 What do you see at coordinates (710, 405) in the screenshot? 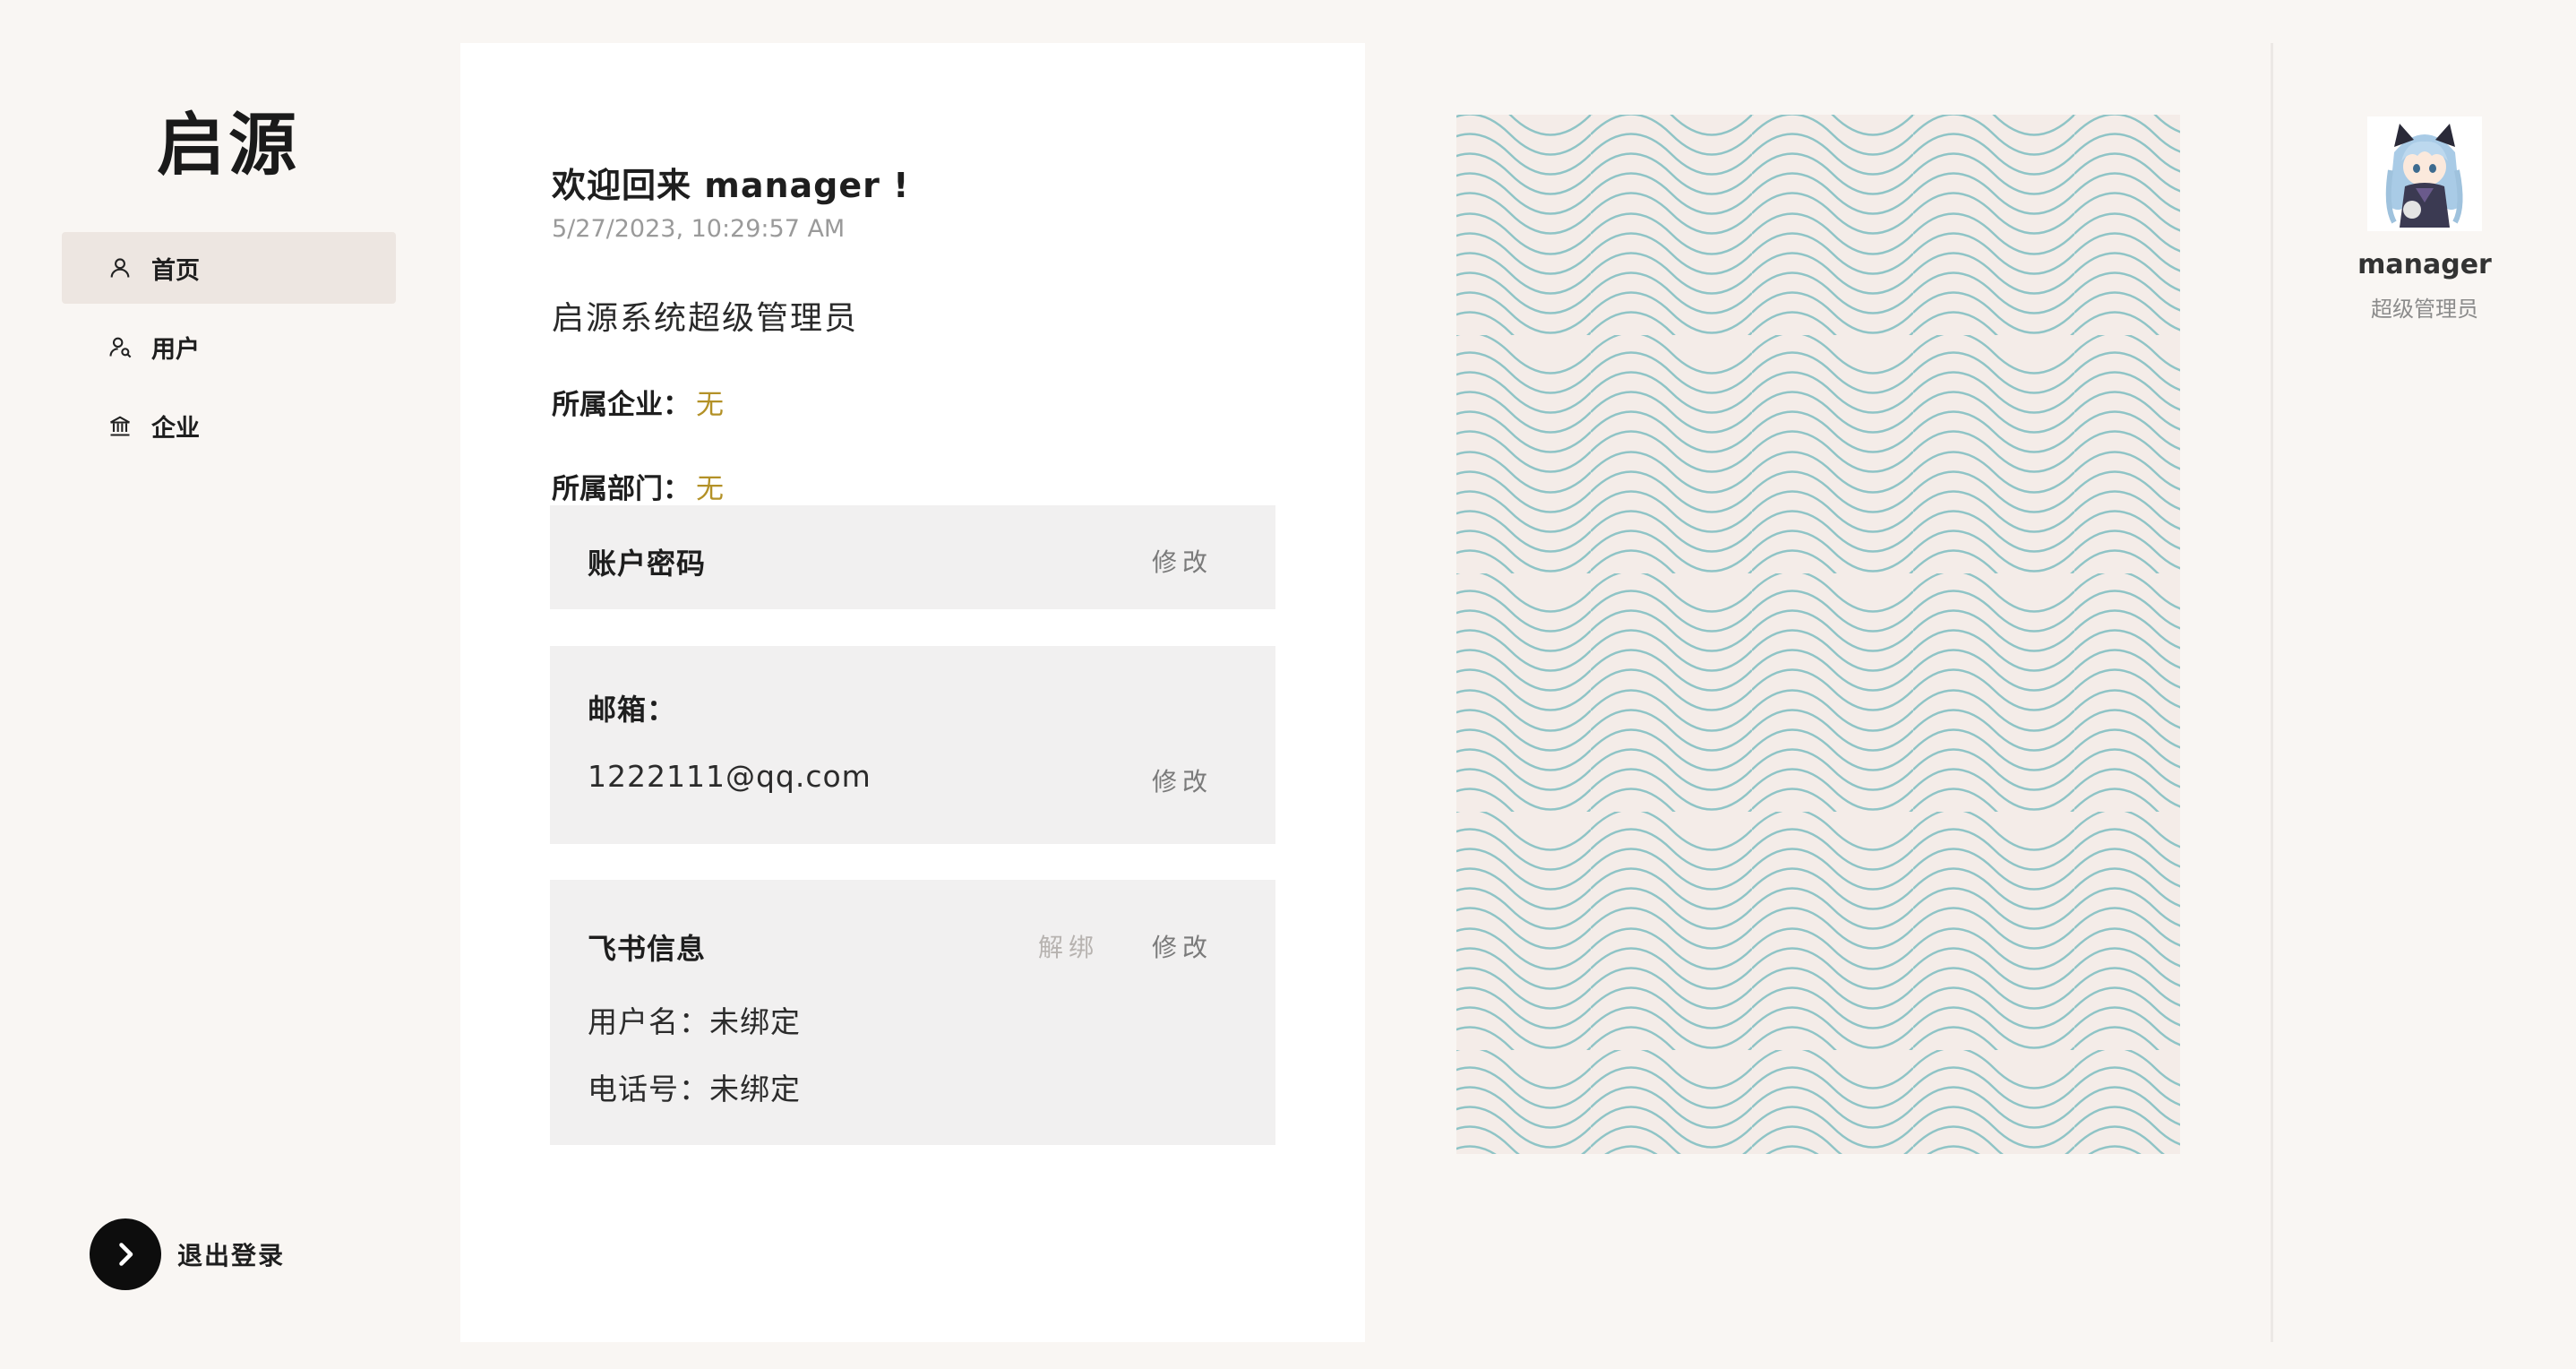
I see `company-value: 无` at bounding box center [710, 405].